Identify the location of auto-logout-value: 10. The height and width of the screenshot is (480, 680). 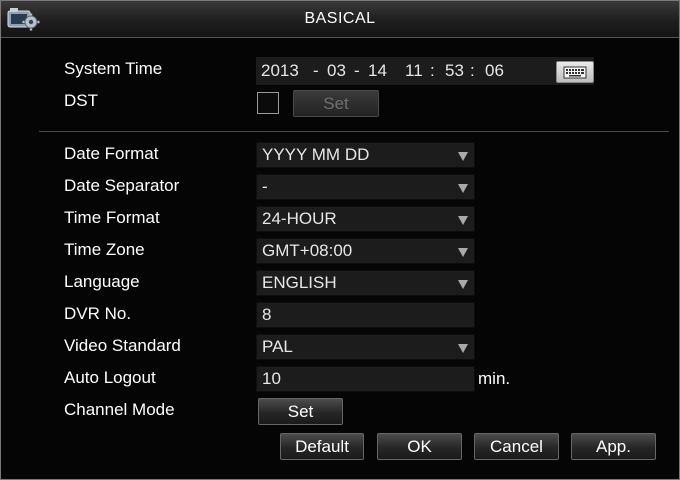
(271, 378).